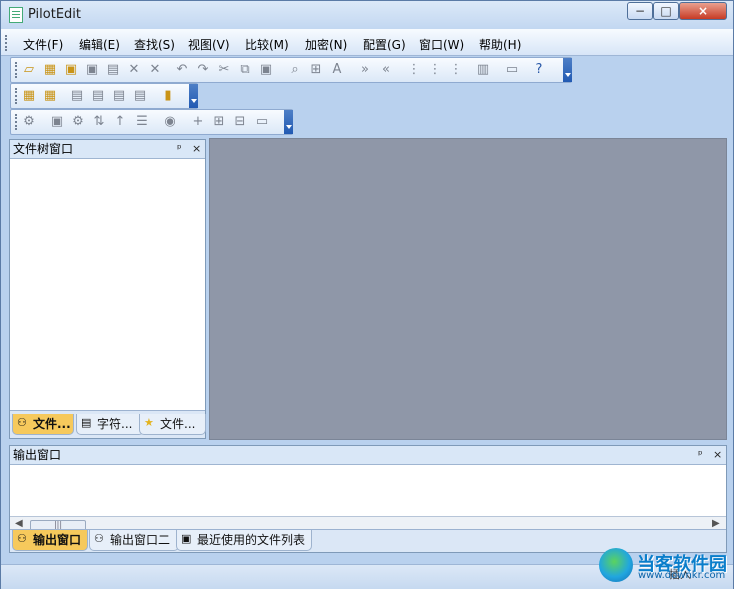 This screenshot has width=734, height=589. What do you see at coordinates (57, 122) in the screenshot?
I see `settings-icon: ▣` at bounding box center [57, 122].